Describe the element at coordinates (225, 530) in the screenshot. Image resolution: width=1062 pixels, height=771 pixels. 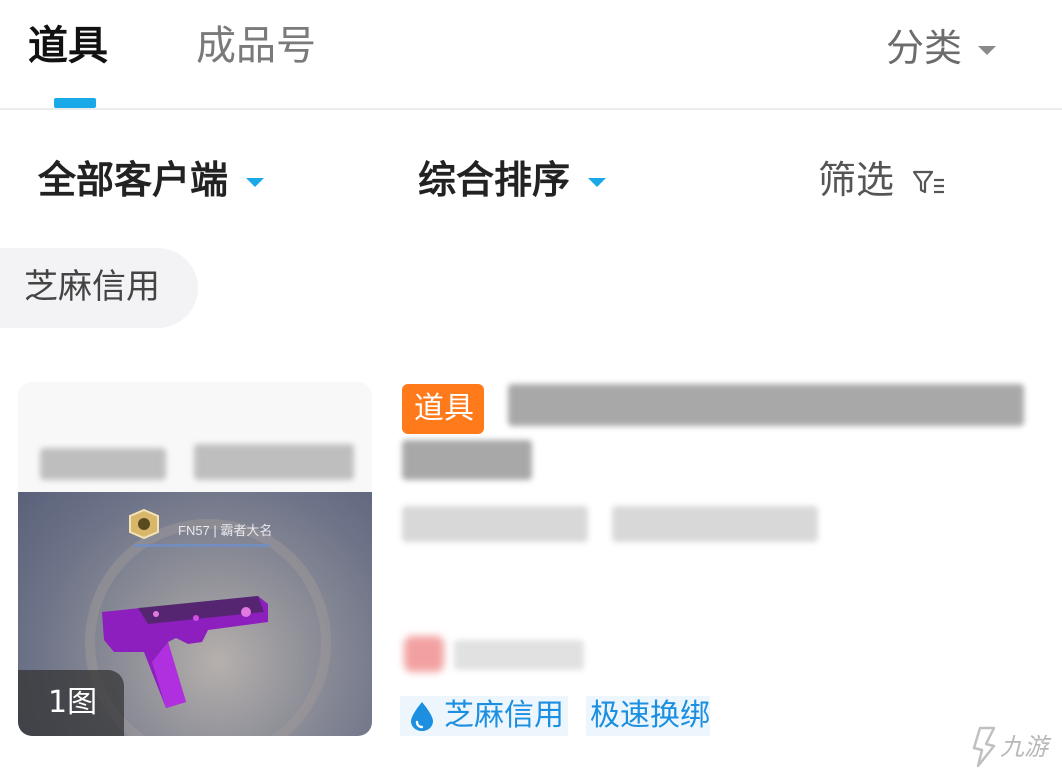
I see `weapon-name-label: FN57 | 霸者大名` at that location.